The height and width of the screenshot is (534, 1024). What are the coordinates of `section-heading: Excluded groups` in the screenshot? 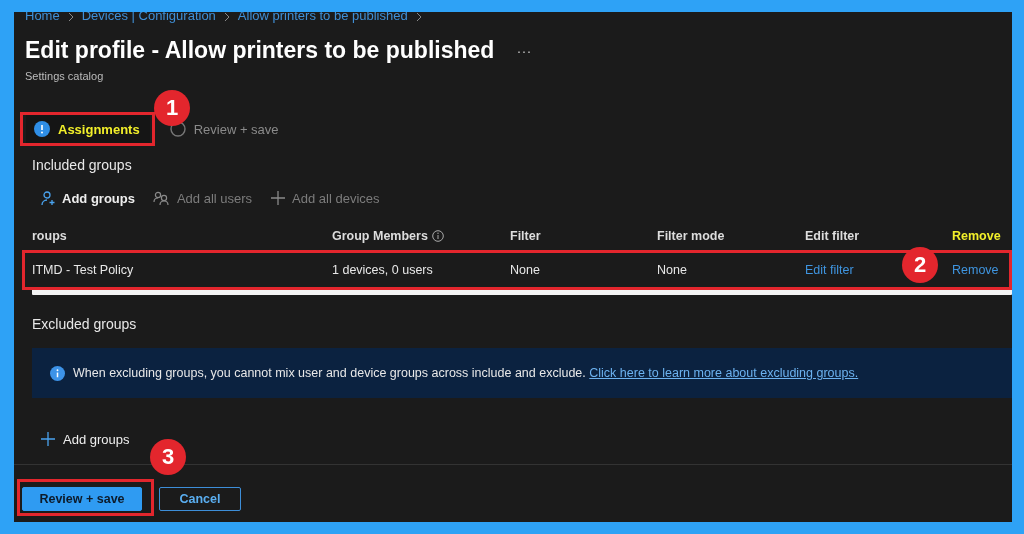 It's located at (85, 324).